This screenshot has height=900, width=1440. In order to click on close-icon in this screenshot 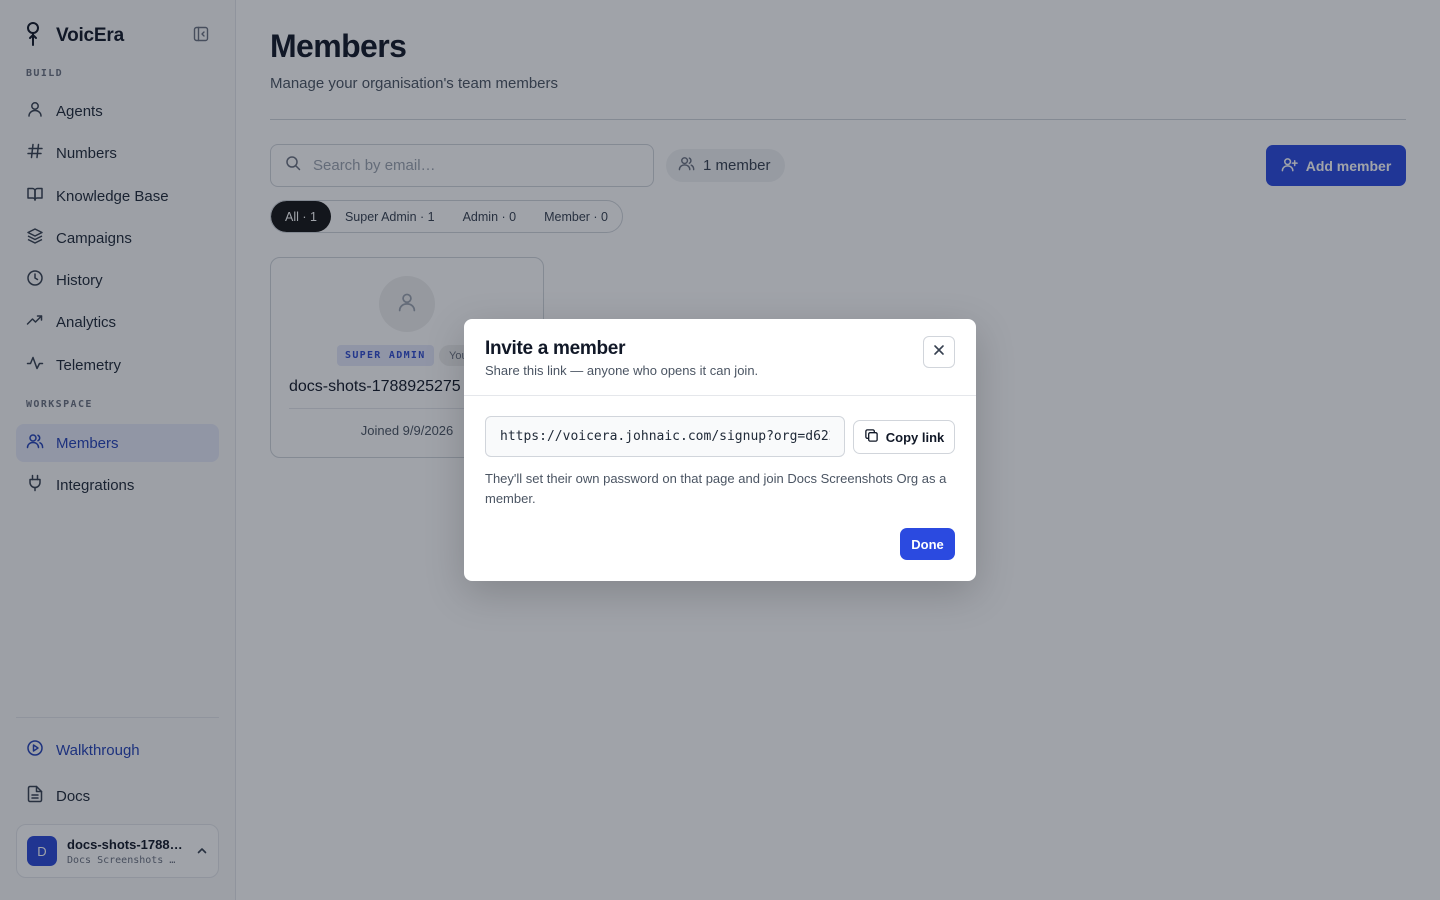, I will do `click(939, 352)`.